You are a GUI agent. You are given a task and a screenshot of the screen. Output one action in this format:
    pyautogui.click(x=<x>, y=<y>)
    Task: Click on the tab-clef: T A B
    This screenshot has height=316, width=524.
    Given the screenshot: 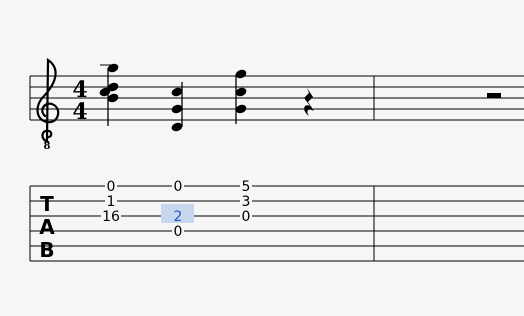 What is the action you would take?
    pyautogui.click(x=47, y=227)
    